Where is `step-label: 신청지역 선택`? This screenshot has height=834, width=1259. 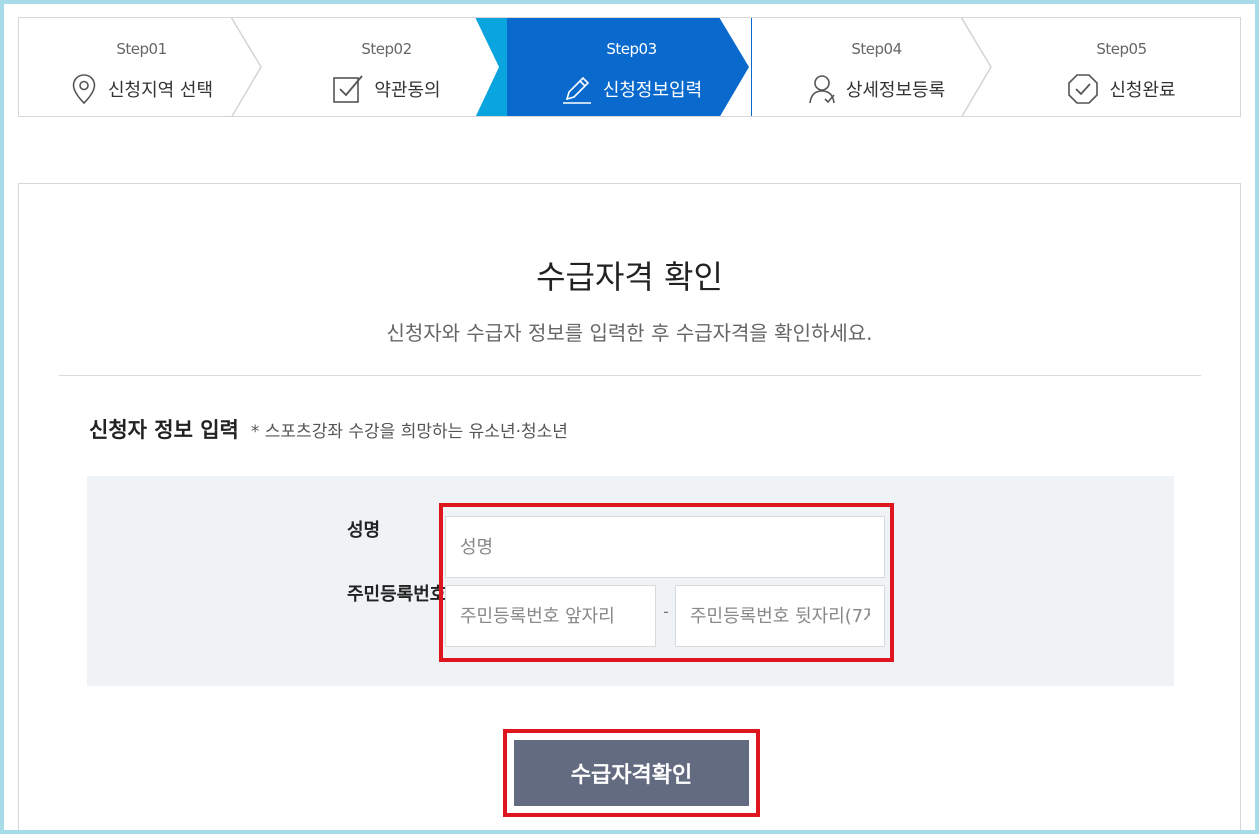 step-label: 신청지역 선택 is located at coordinates (160, 90).